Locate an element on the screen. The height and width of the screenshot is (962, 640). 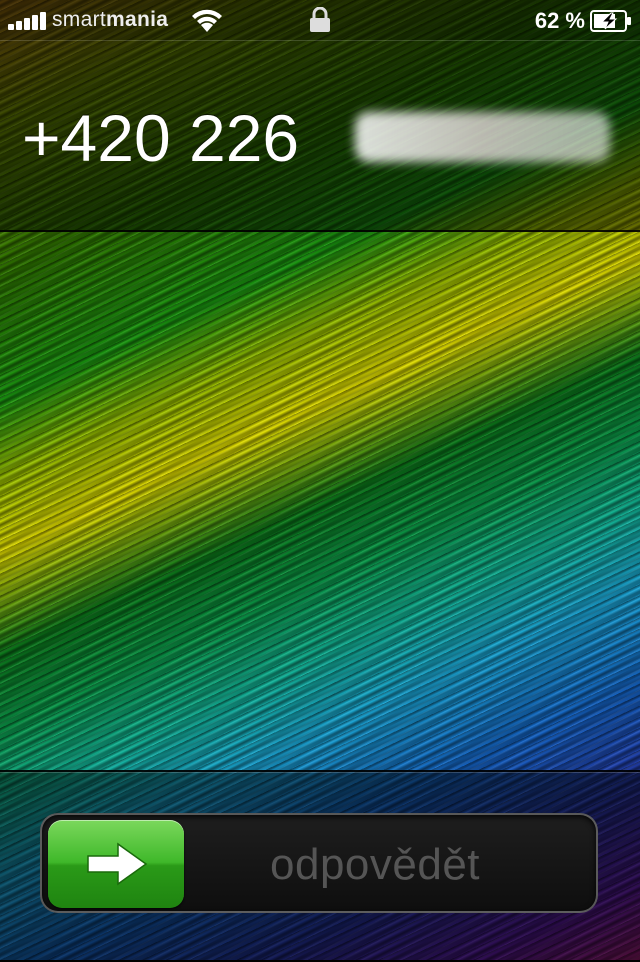
arrow-right-icon is located at coordinates (117, 864).